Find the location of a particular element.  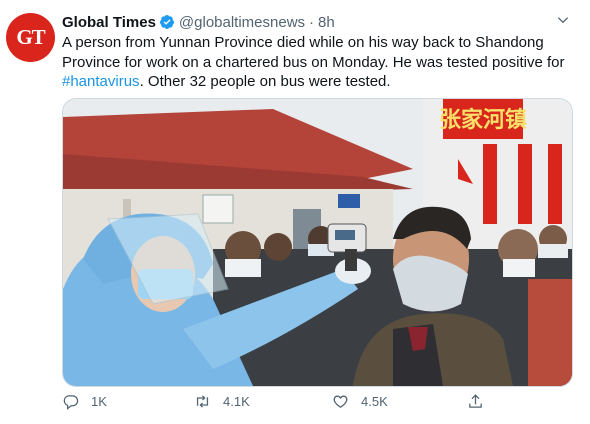

retweet-button: 4.1K is located at coordinates (222, 401).